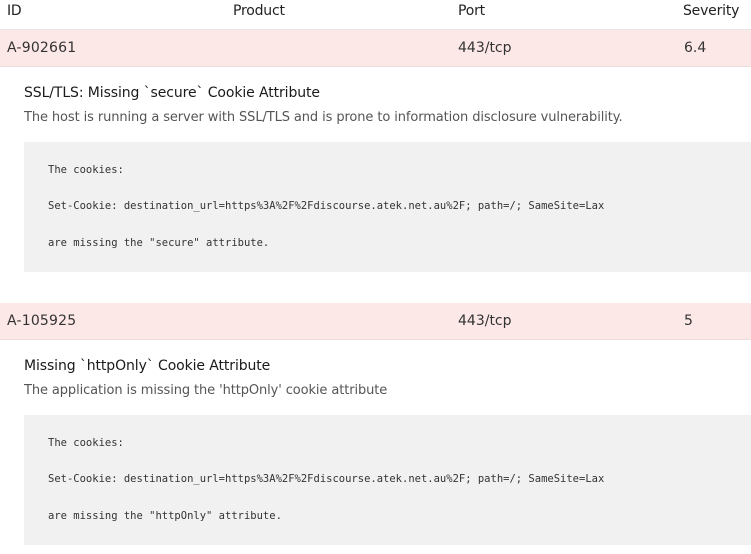 This screenshot has height=554, width=751. I want to click on row-spacer, so click(375, 287).